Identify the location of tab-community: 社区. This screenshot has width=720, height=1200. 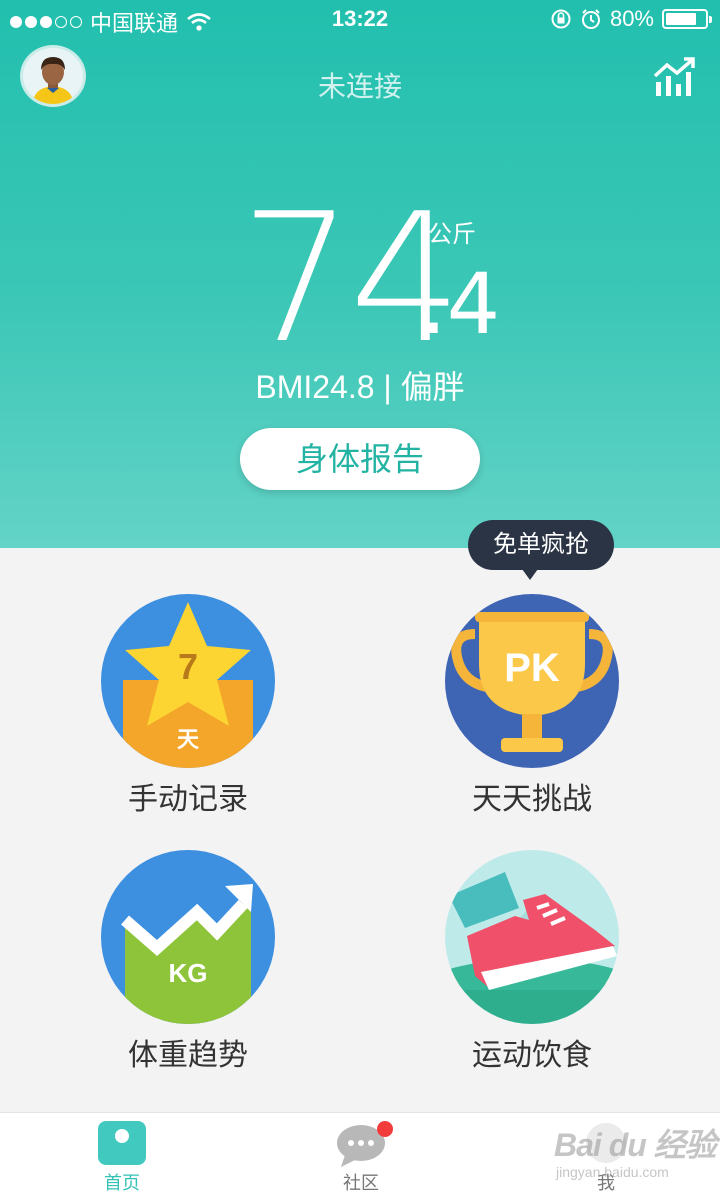
(361, 1156).